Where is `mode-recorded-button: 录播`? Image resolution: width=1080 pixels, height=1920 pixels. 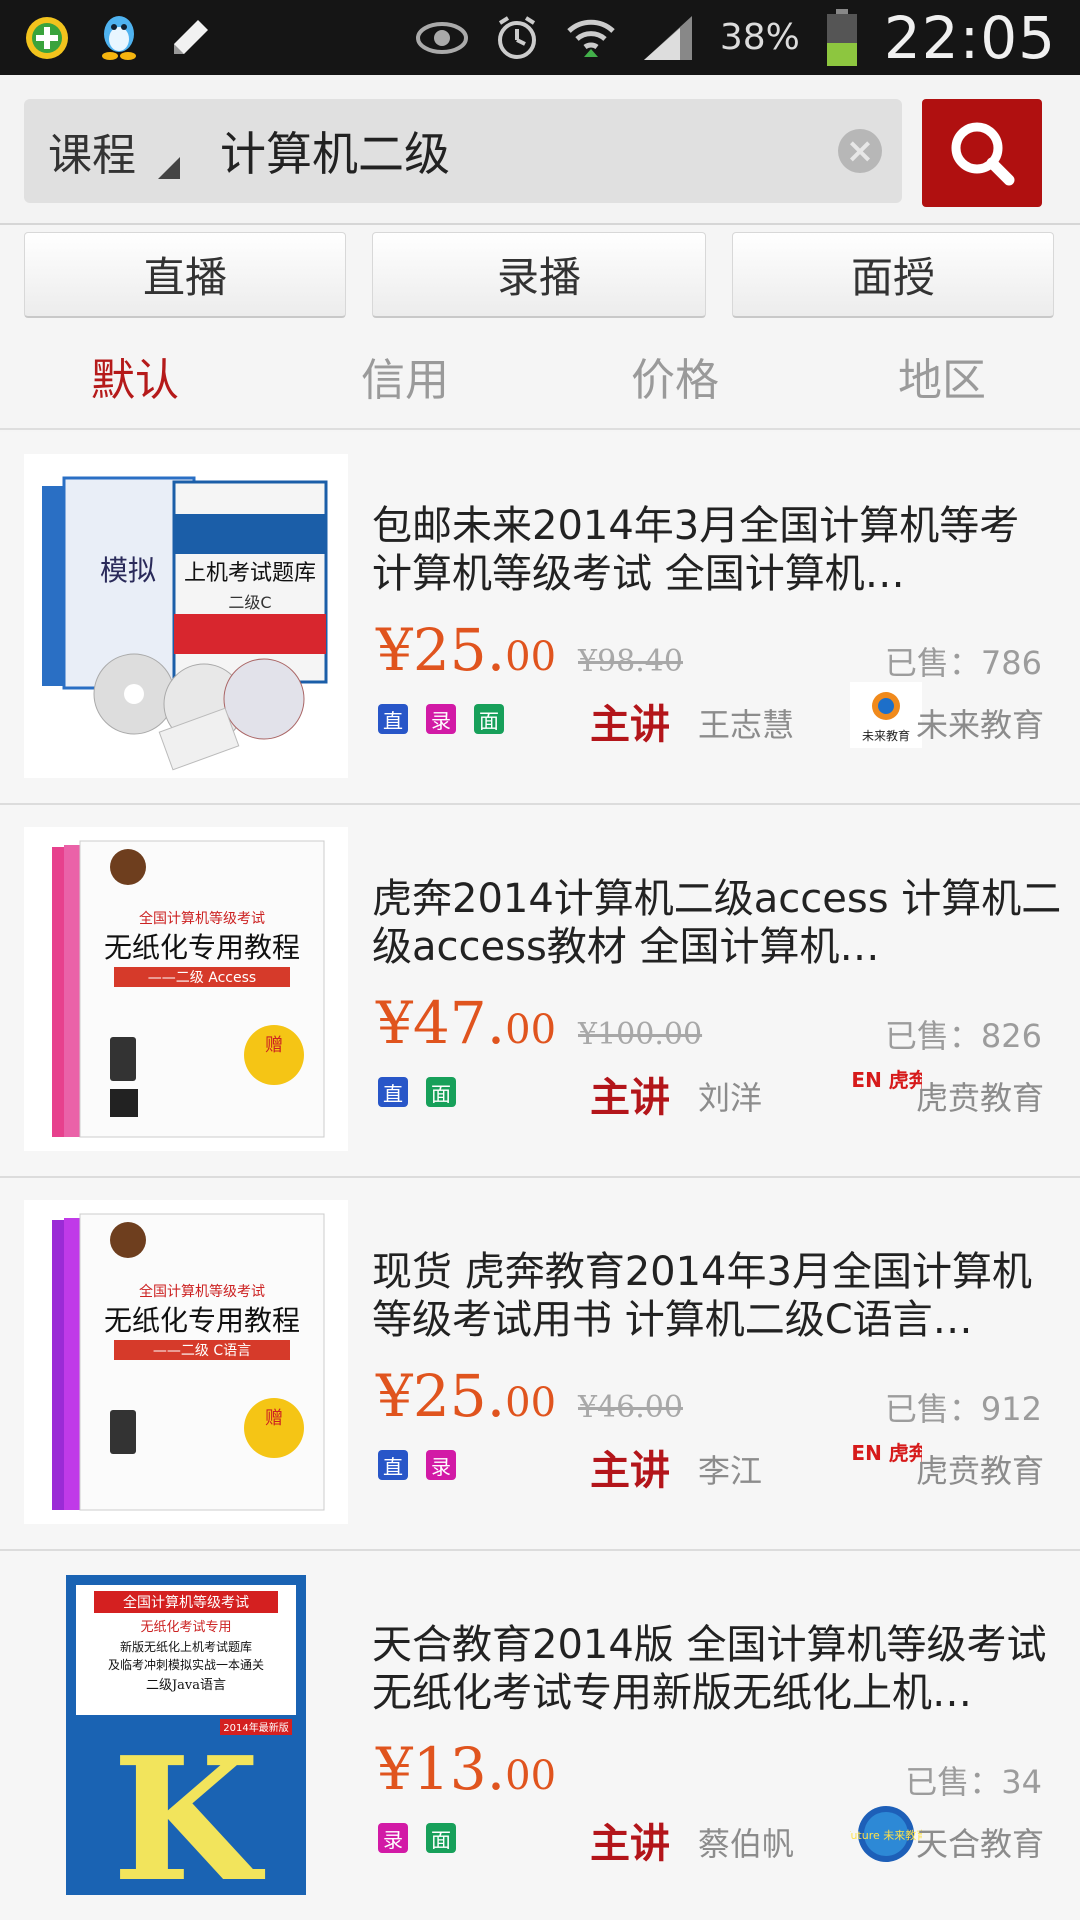
mode-recorded-button: 录播 is located at coordinates (539, 275).